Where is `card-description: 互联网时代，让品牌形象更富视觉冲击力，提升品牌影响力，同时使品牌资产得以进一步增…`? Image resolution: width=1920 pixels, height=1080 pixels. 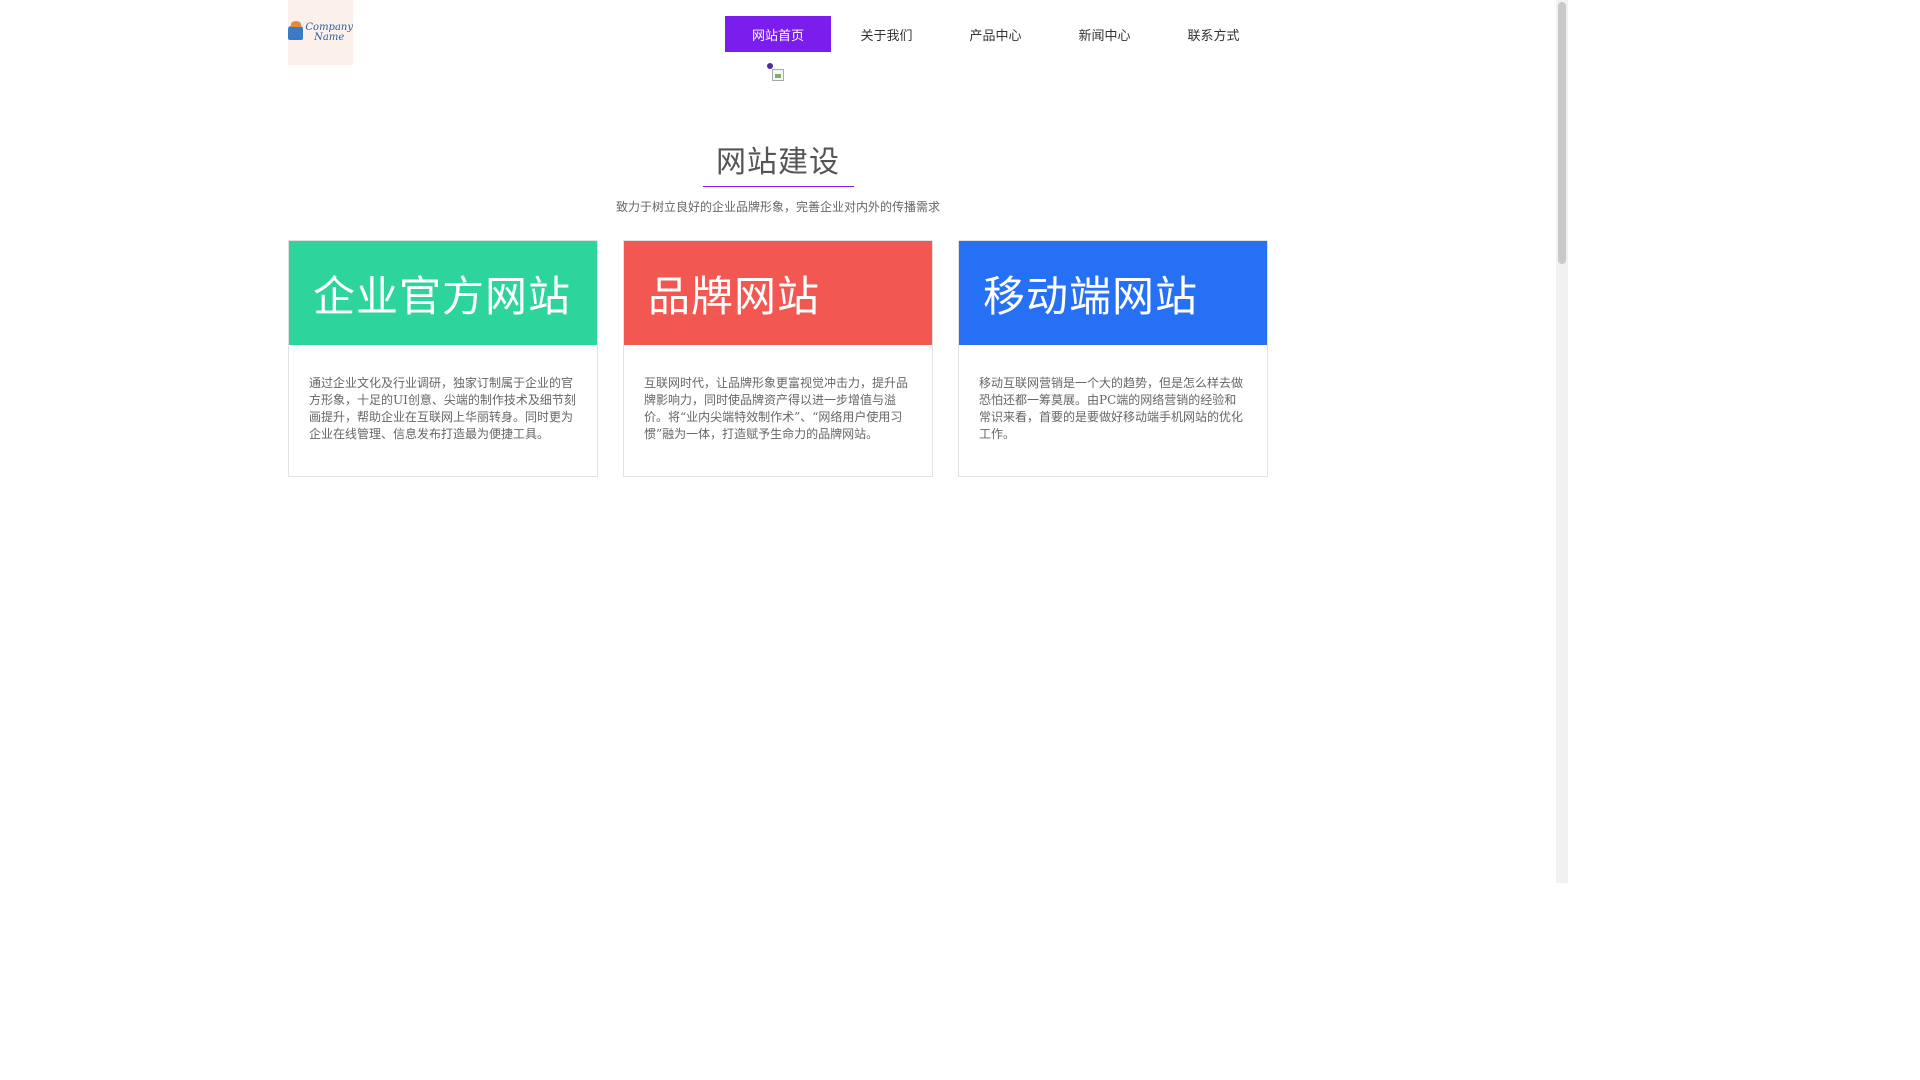 card-description: 互联网时代，让品牌形象更富视觉冲击力，提升品牌影响力，同时使品牌资产得以进一步增… is located at coordinates (776, 408).